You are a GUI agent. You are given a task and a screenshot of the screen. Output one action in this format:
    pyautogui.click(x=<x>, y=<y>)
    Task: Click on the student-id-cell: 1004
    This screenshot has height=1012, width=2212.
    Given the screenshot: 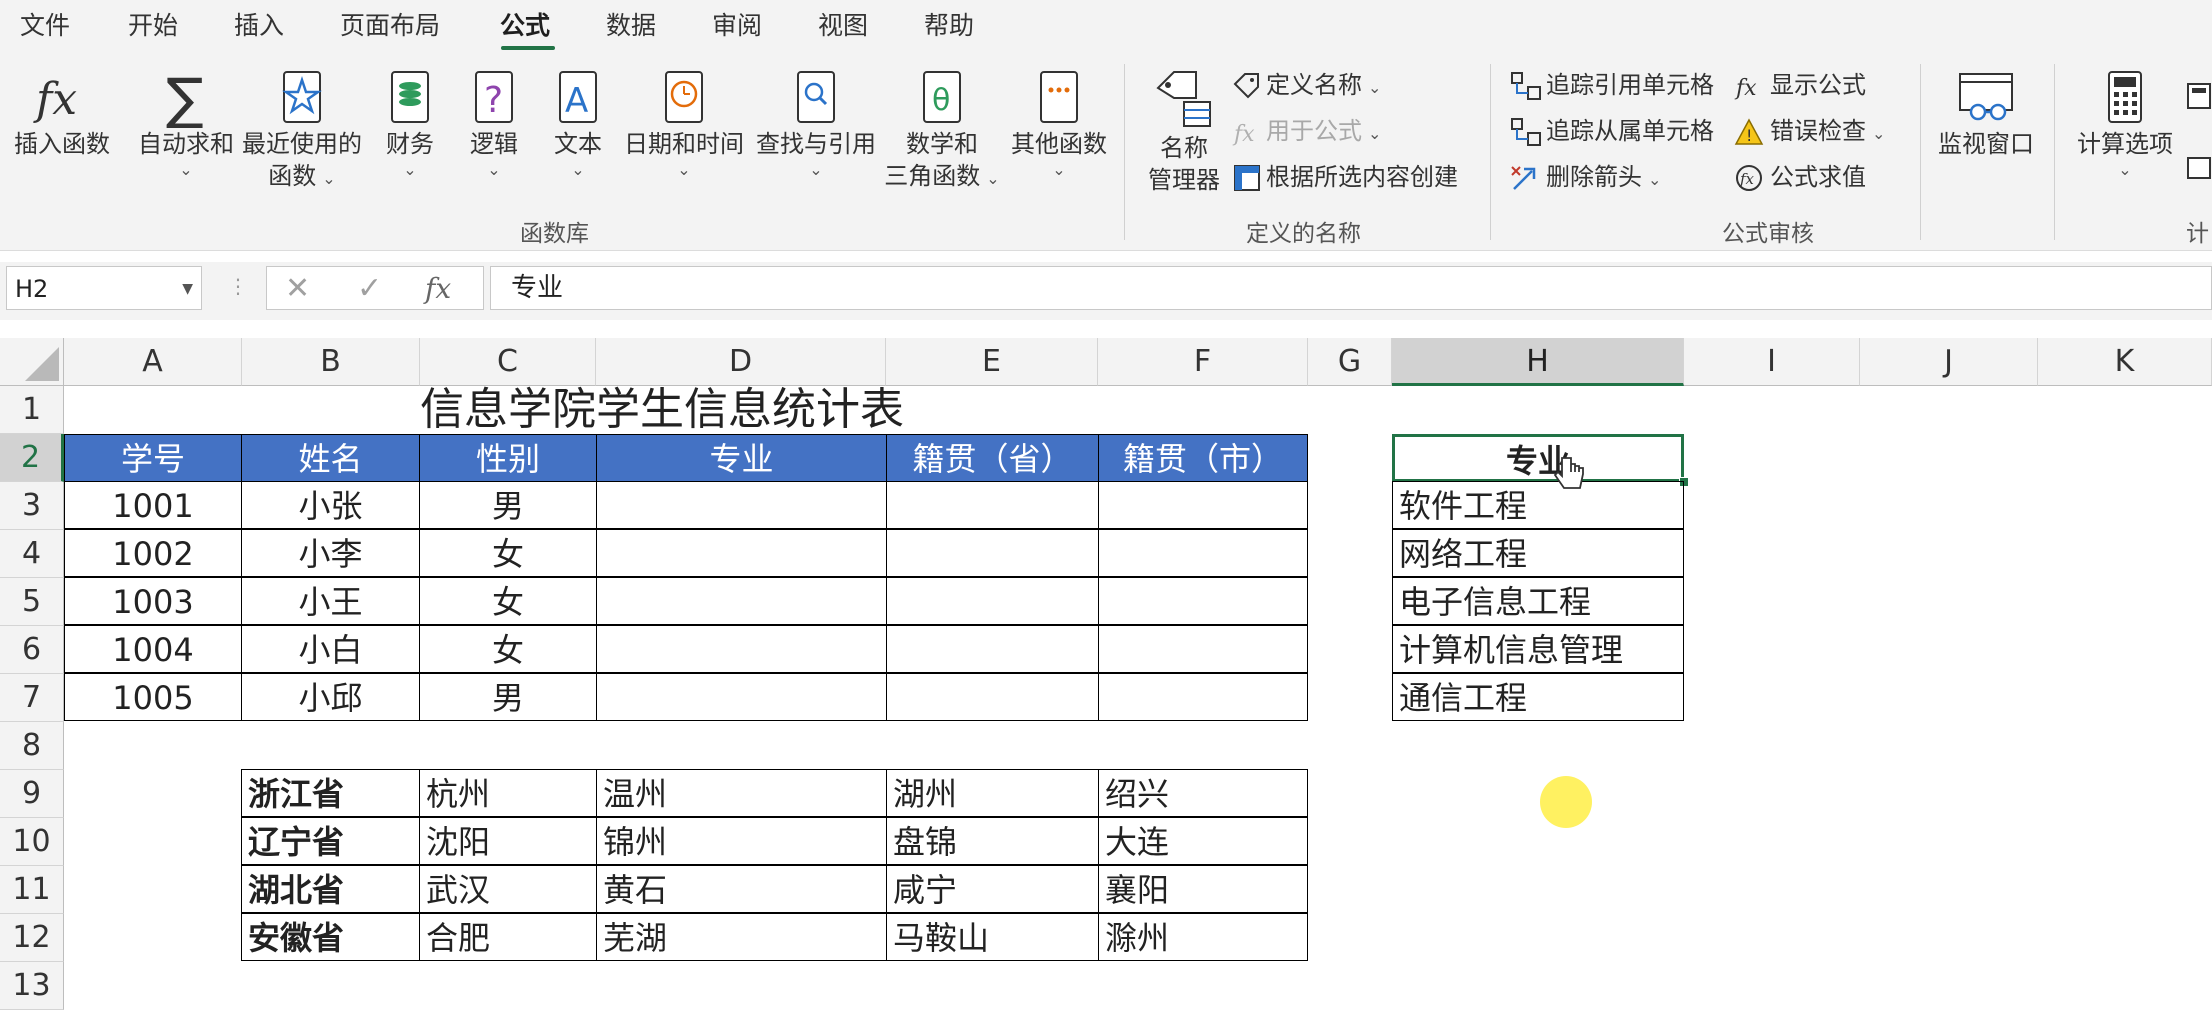 What is the action you would take?
    pyautogui.click(x=153, y=649)
    